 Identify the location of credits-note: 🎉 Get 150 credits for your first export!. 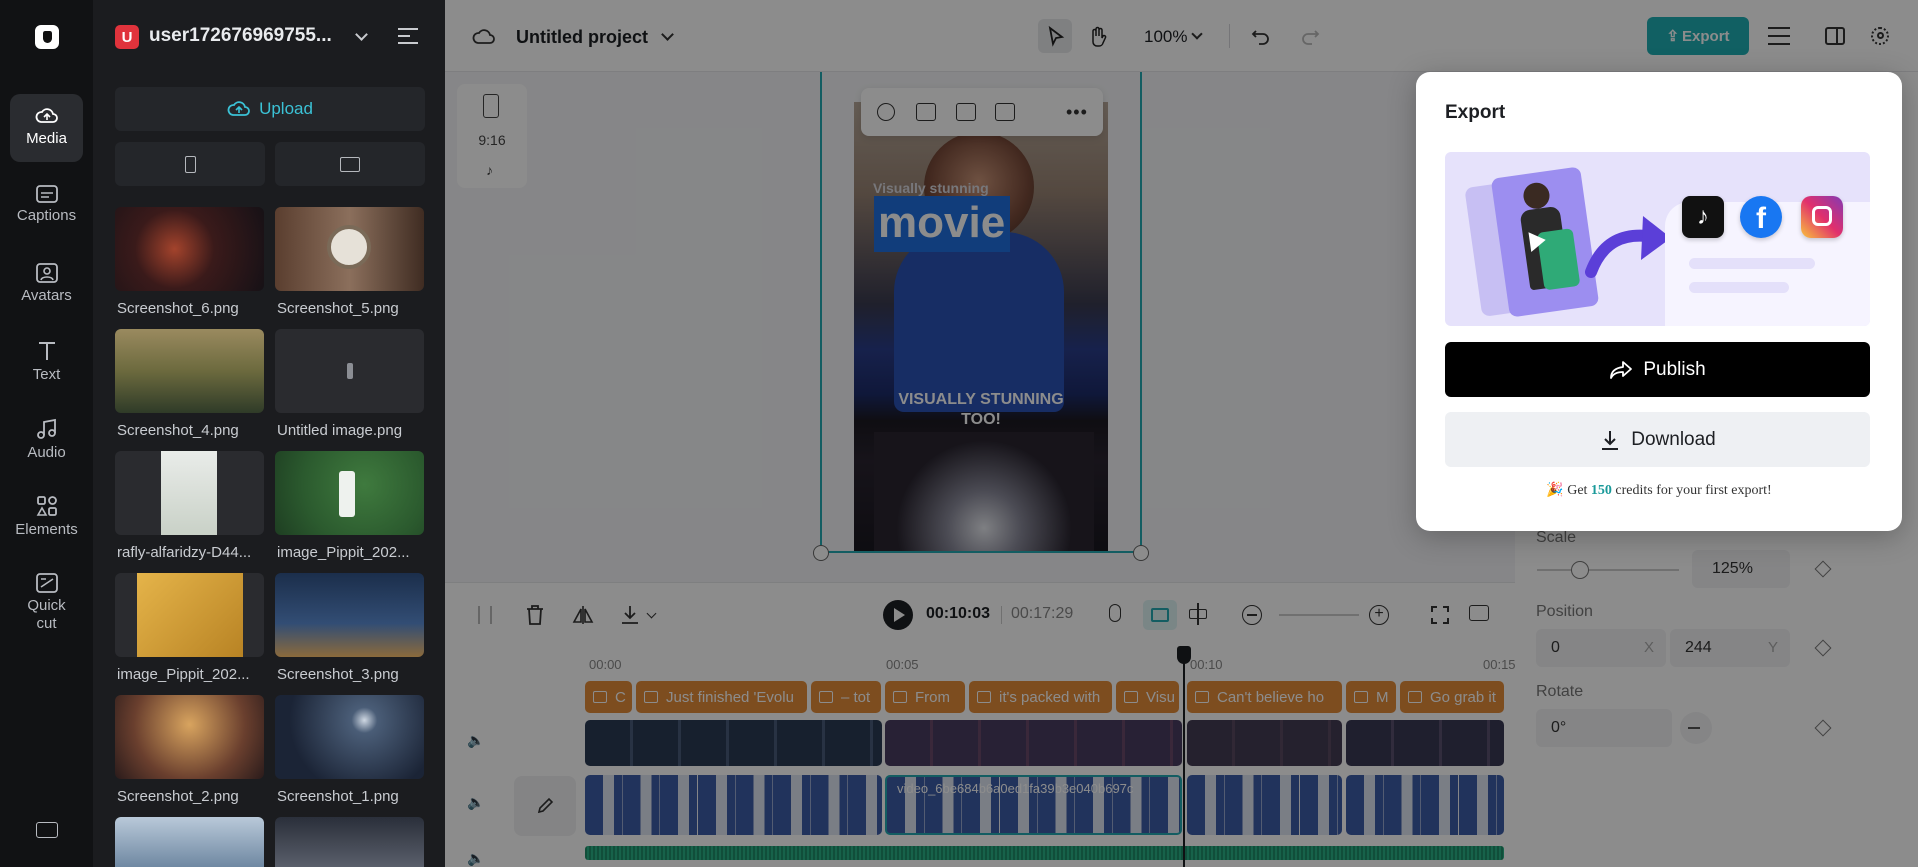
(1659, 490).